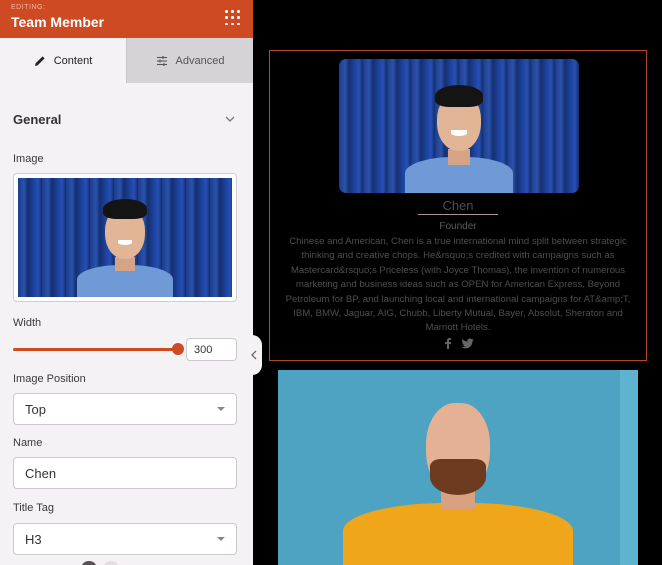 The width and height of the screenshot is (662, 565). What do you see at coordinates (28, 7) in the screenshot?
I see `editing-label: EDITING:` at bounding box center [28, 7].